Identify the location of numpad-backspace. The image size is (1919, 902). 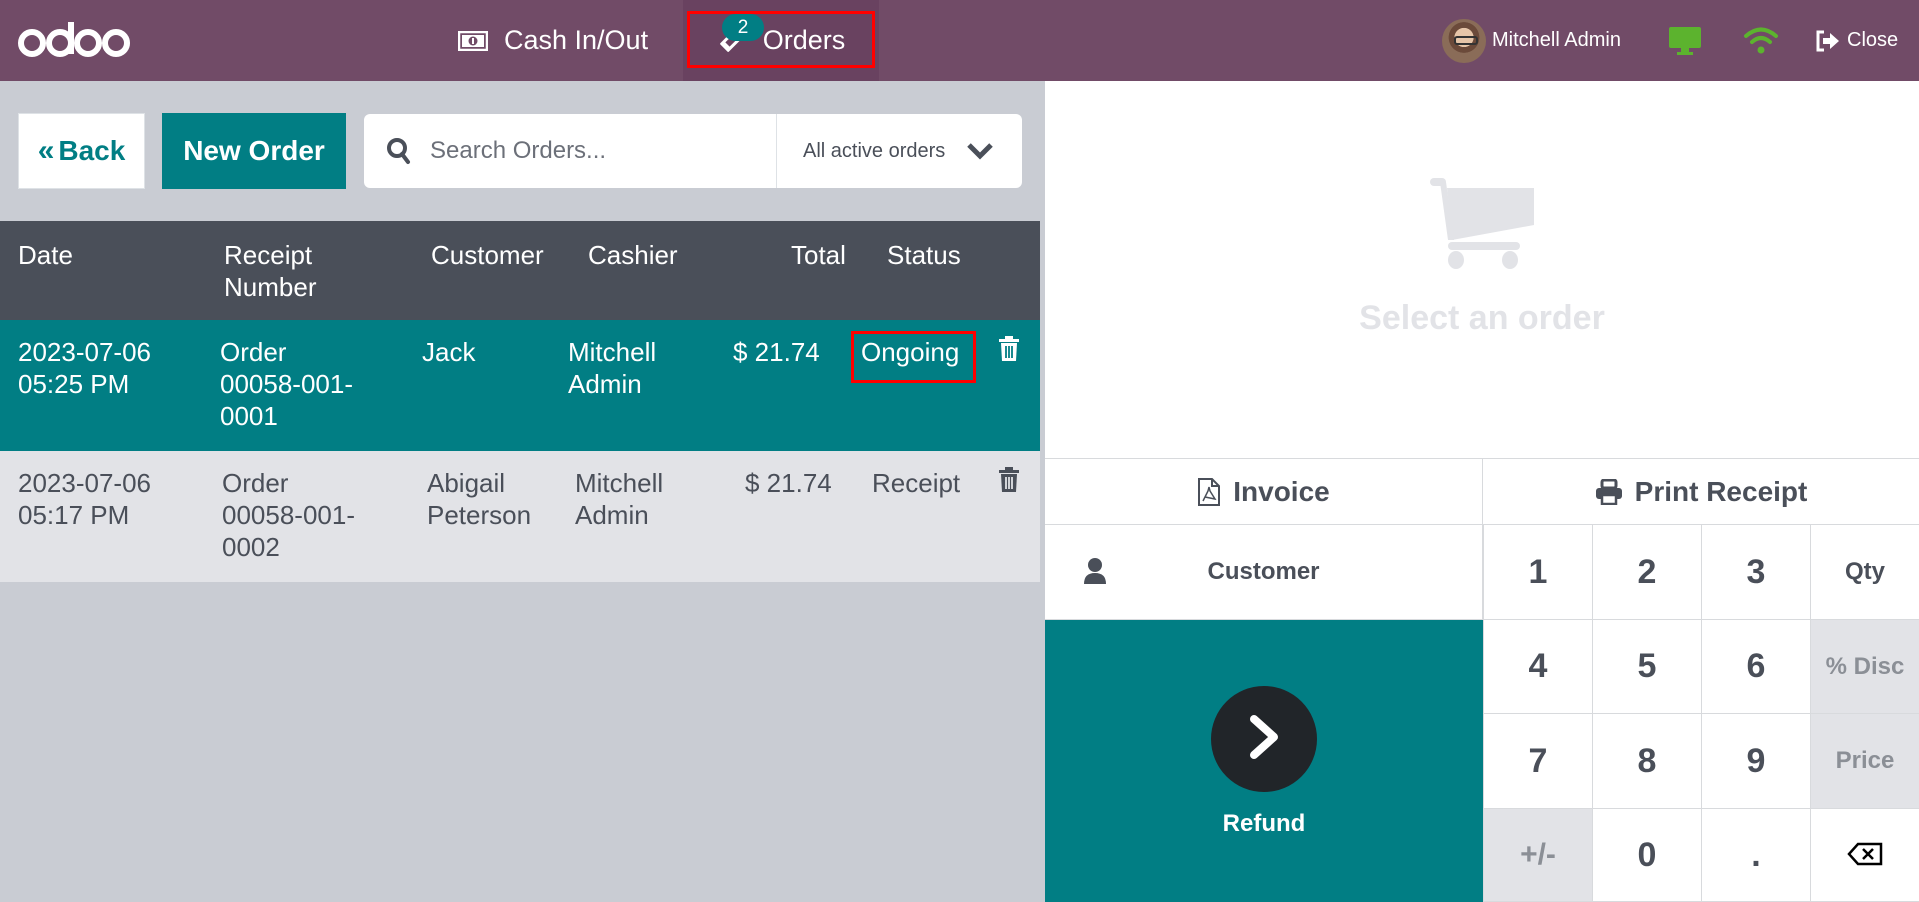
(1864, 855).